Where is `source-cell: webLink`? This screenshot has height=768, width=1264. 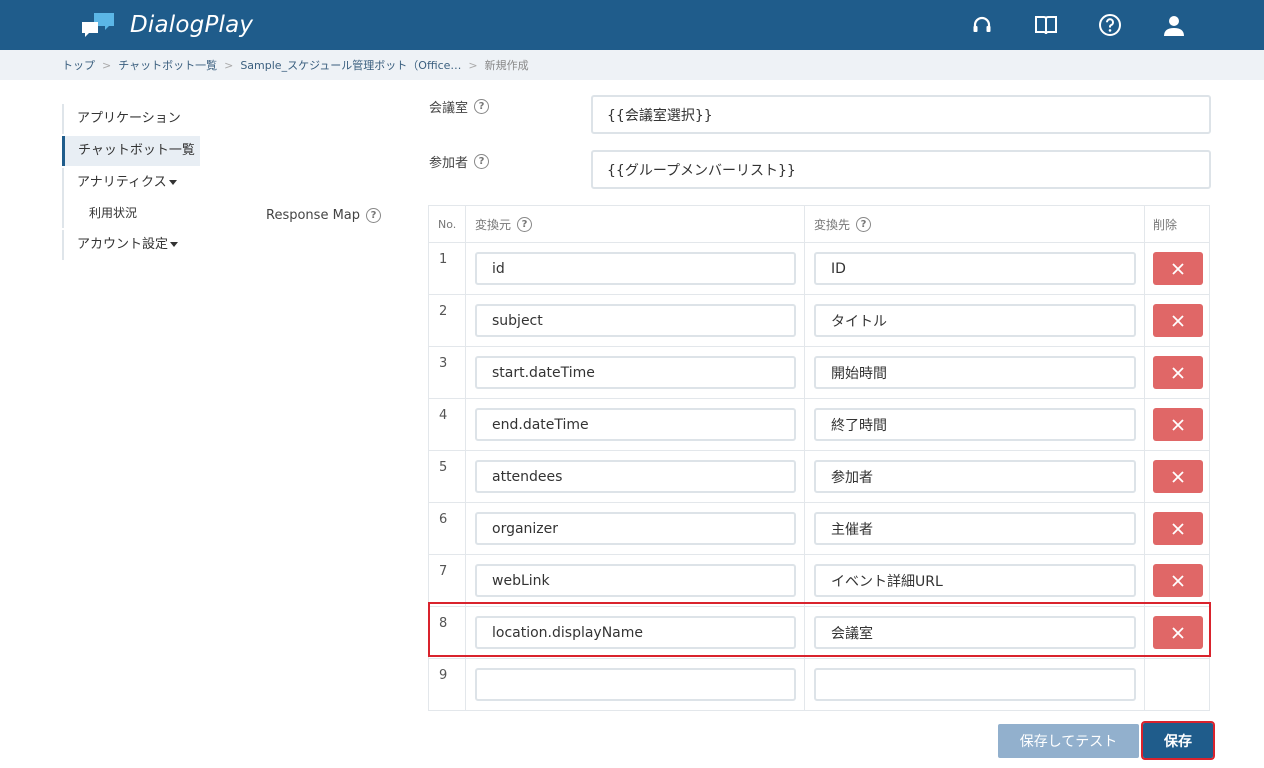
source-cell: webLink is located at coordinates (635, 580).